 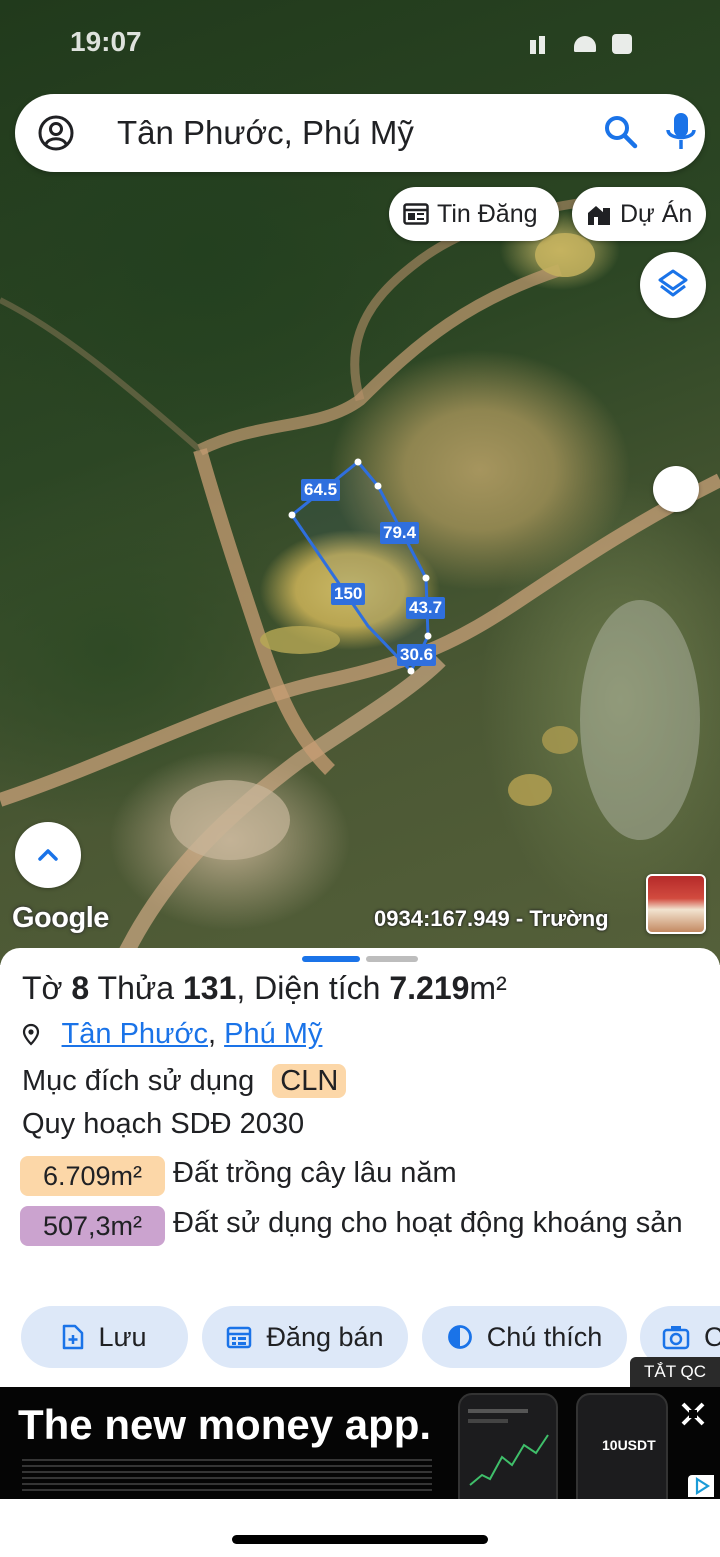 I want to click on expand-up-button, so click(x=48, y=855).